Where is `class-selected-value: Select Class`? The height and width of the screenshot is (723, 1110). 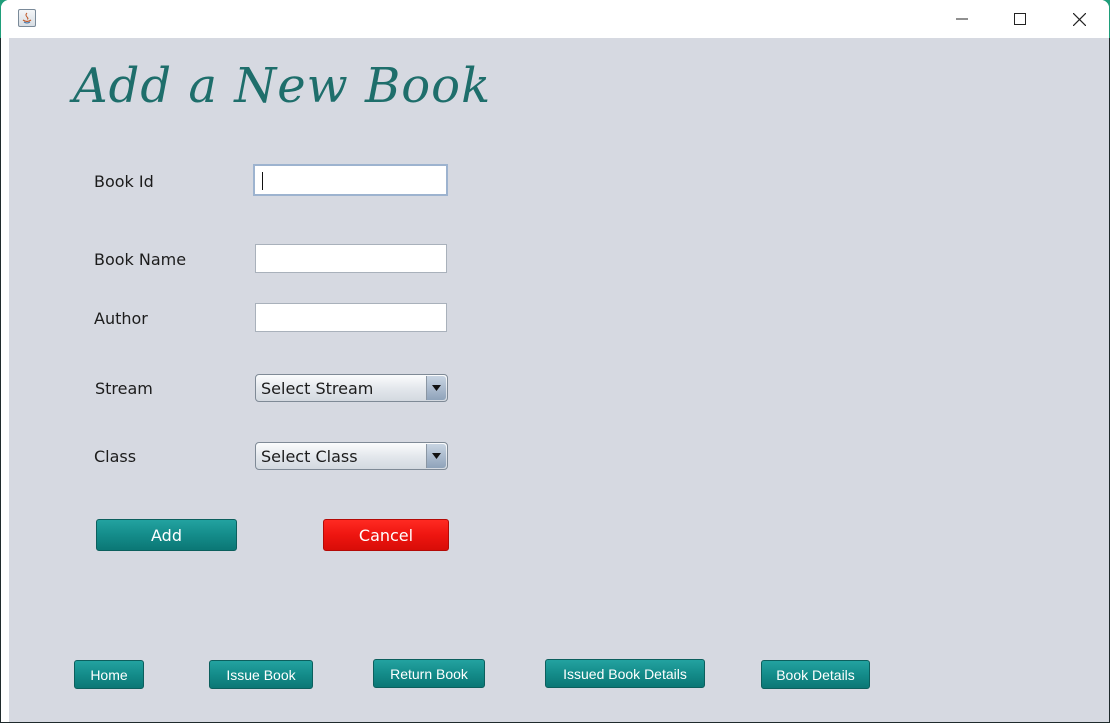 class-selected-value: Select Class is located at coordinates (309, 456).